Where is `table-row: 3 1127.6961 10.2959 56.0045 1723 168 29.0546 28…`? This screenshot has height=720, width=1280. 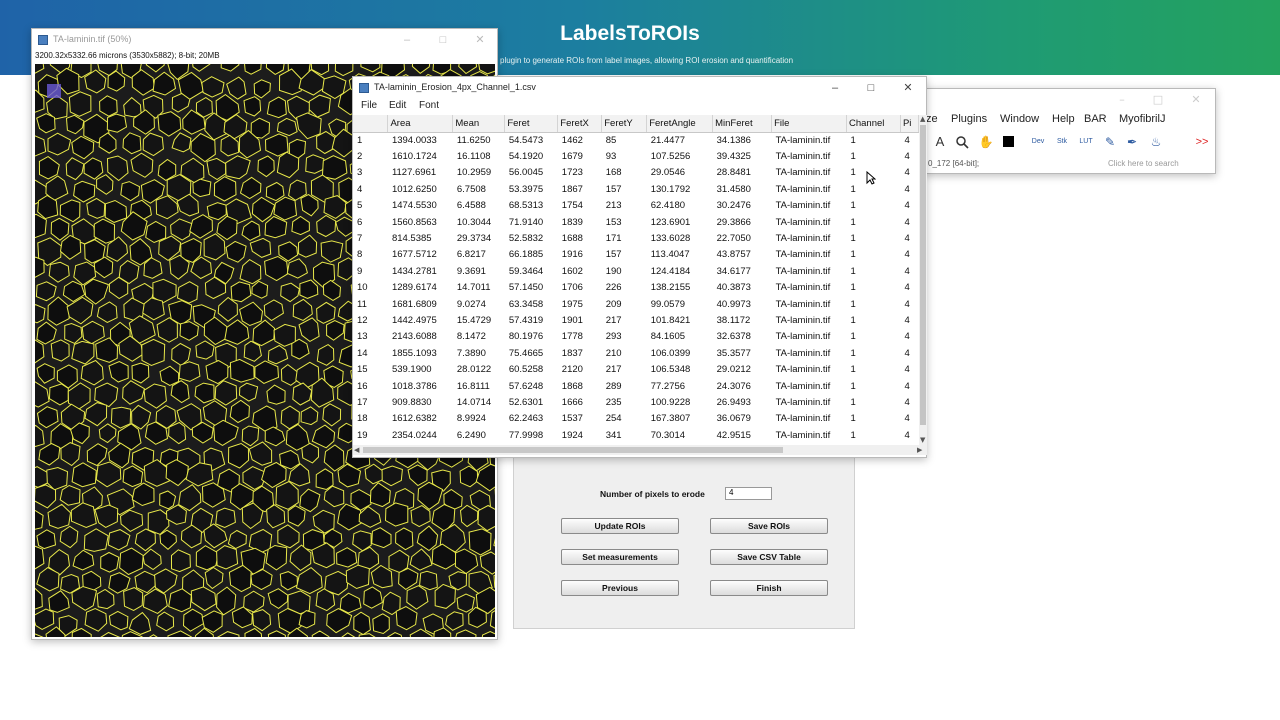
table-row: 3 1127.6961 10.2959 56.0045 1723 168 29.0546 28… is located at coordinates (636, 173).